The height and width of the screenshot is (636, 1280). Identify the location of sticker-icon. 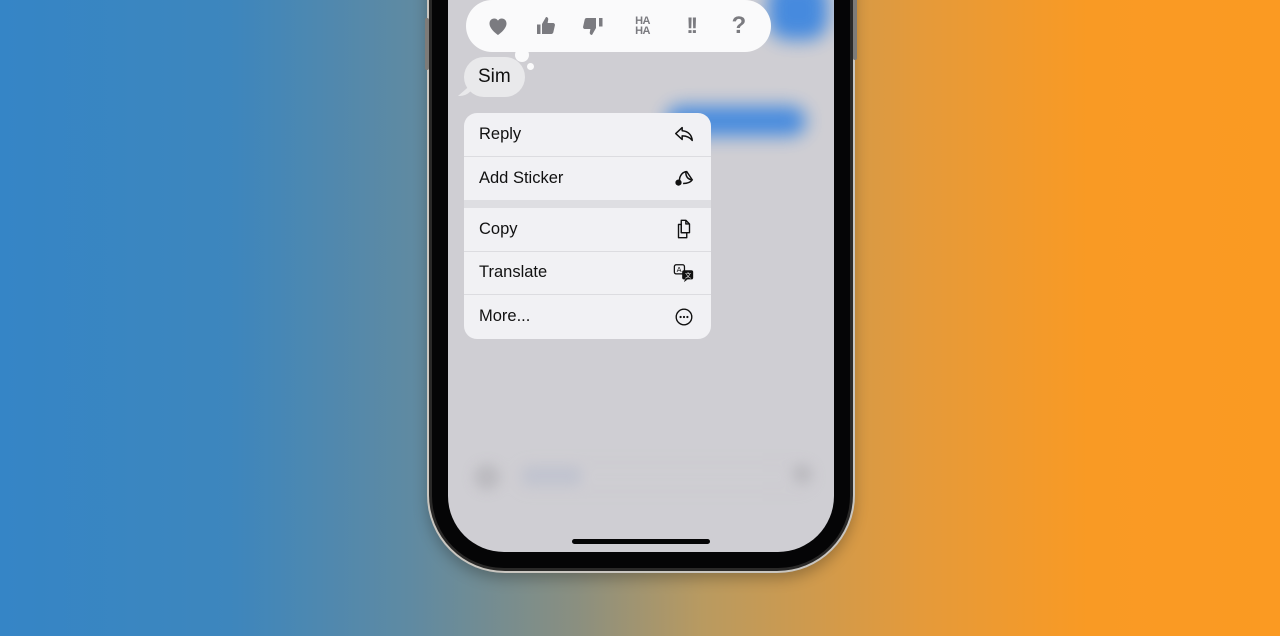
(684, 178).